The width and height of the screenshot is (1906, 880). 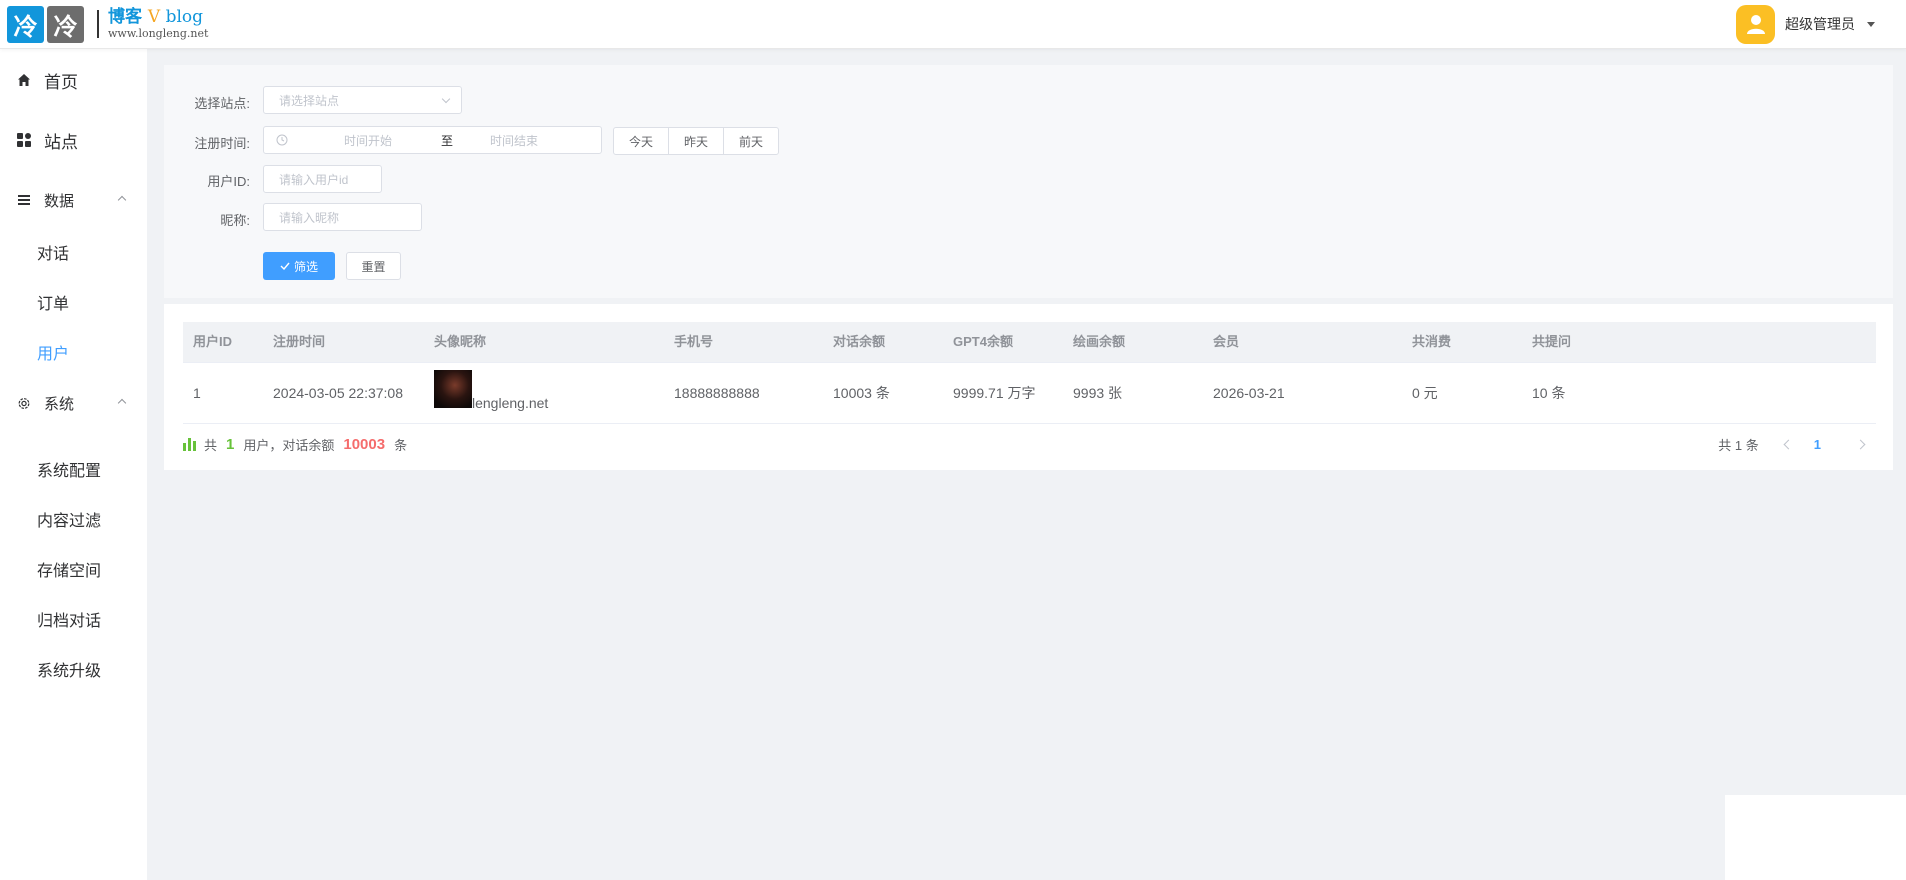 I want to click on logo: 冷 冷 博客 V blog www.longleng.net, so click(x=108, y=24).